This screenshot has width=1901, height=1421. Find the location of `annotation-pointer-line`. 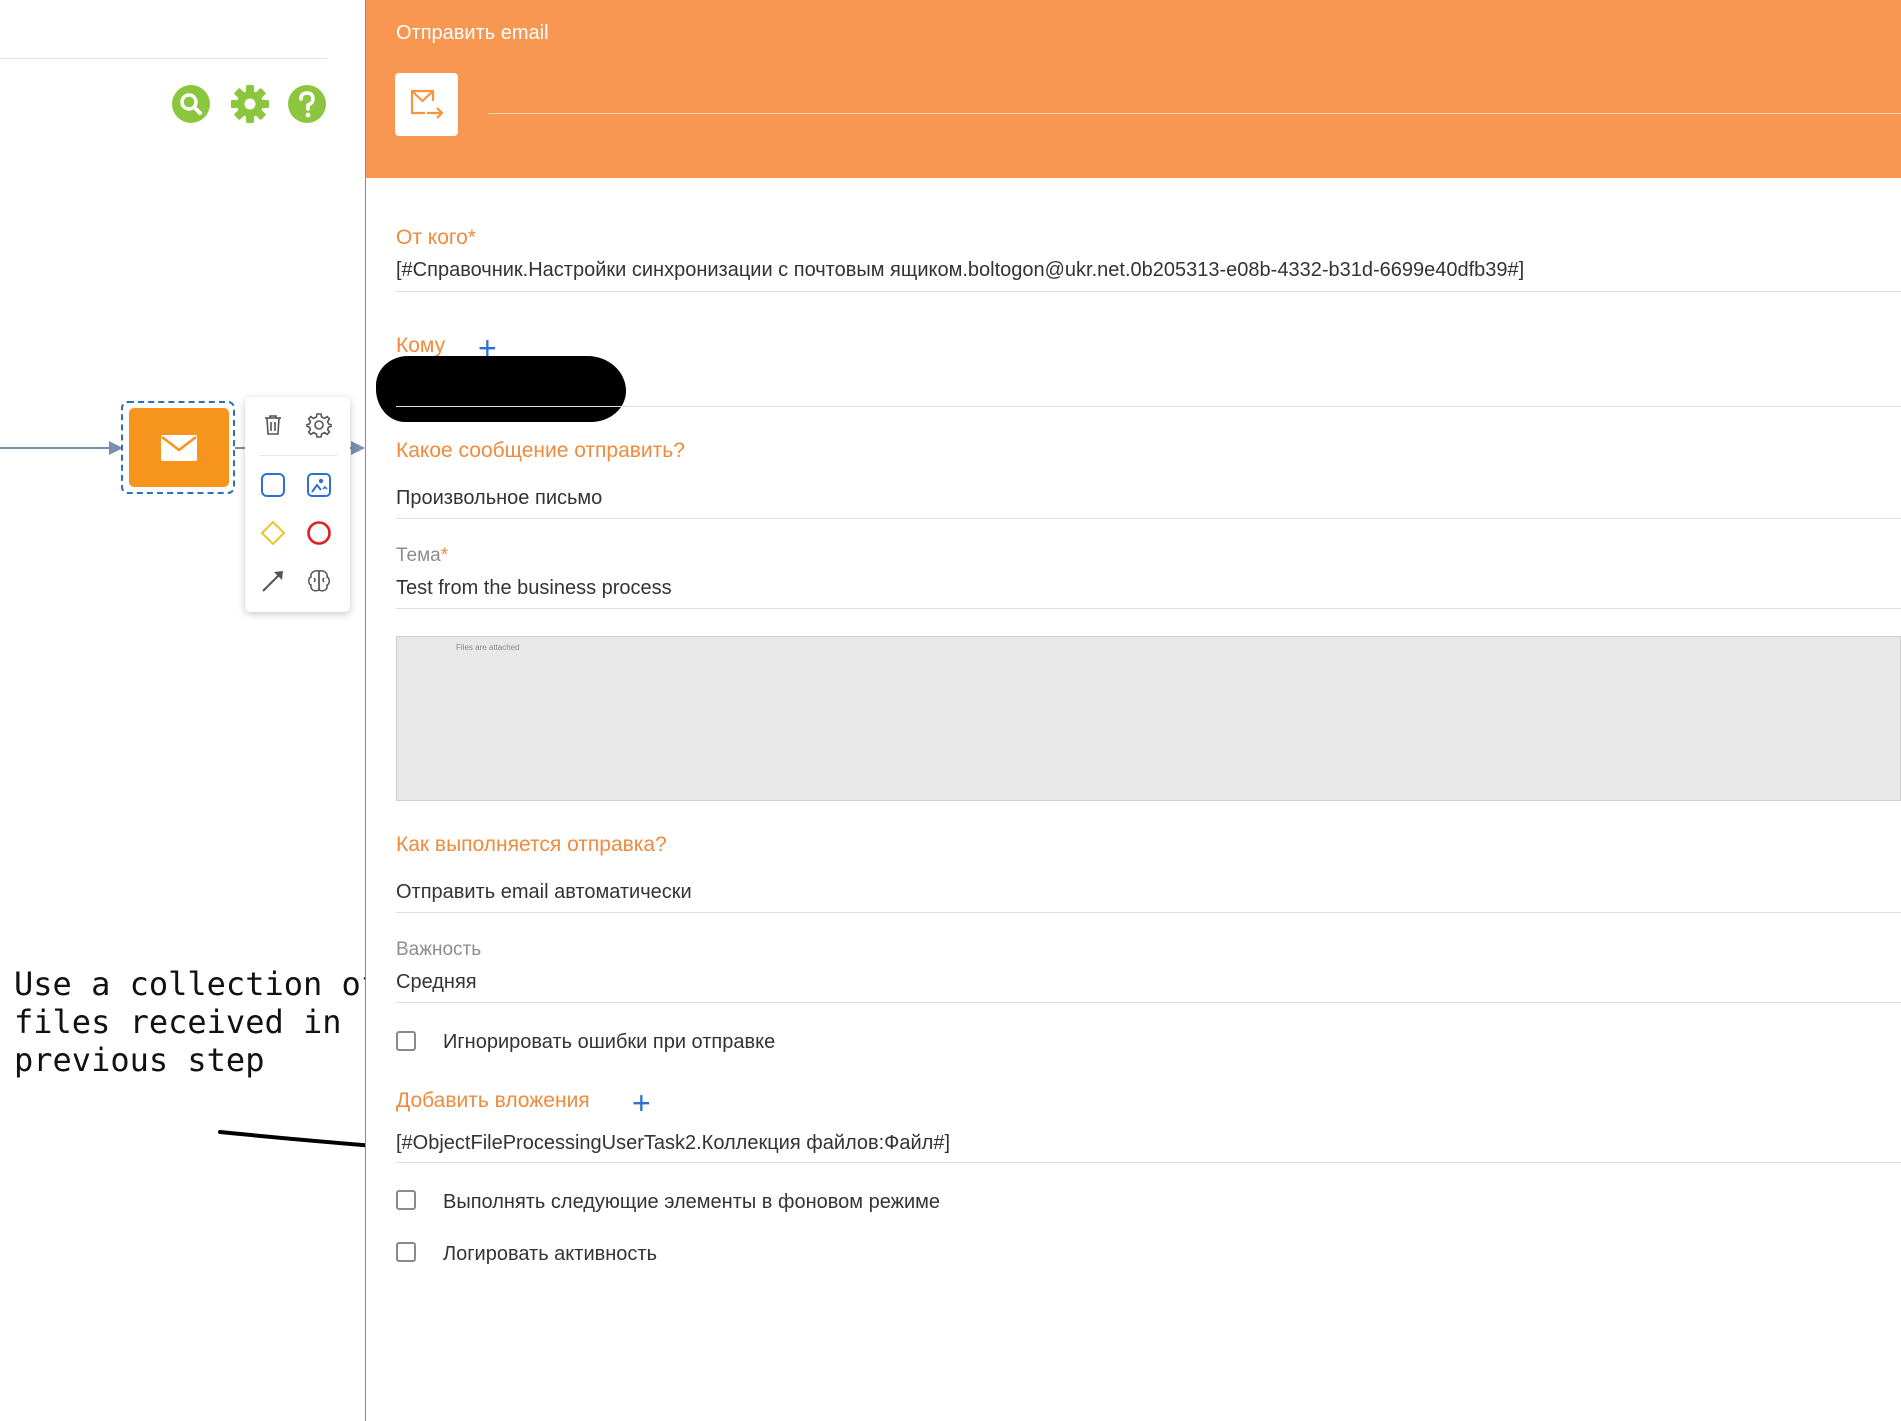

annotation-pointer-line is located at coordinates (303, 1139).